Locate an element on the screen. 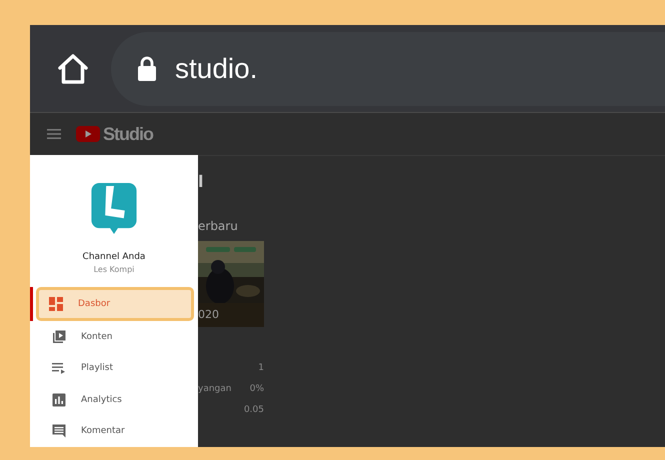  nav-item: Komentar is located at coordinates (115, 431).